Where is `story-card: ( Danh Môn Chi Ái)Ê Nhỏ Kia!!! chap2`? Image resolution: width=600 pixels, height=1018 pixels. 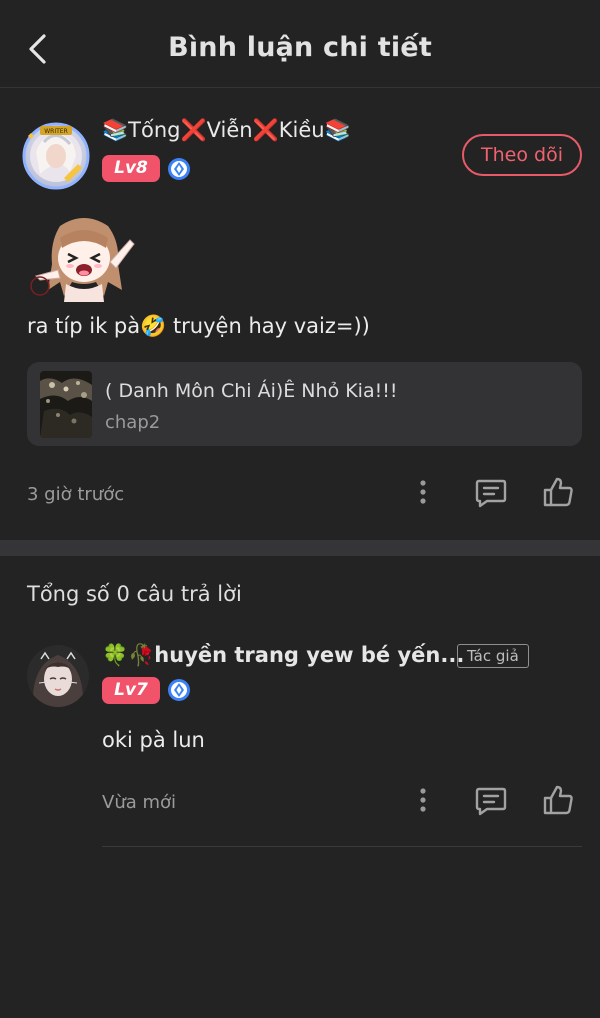 story-card: ( Danh Môn Chi Ái)Ê Nhỏ Kia!!! chap2 is located at coordinates (304, 404).